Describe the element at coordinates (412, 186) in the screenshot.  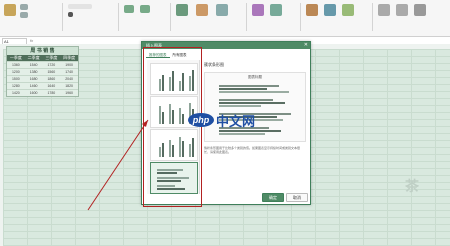
I see `corner-watermark: 茶` at that location.